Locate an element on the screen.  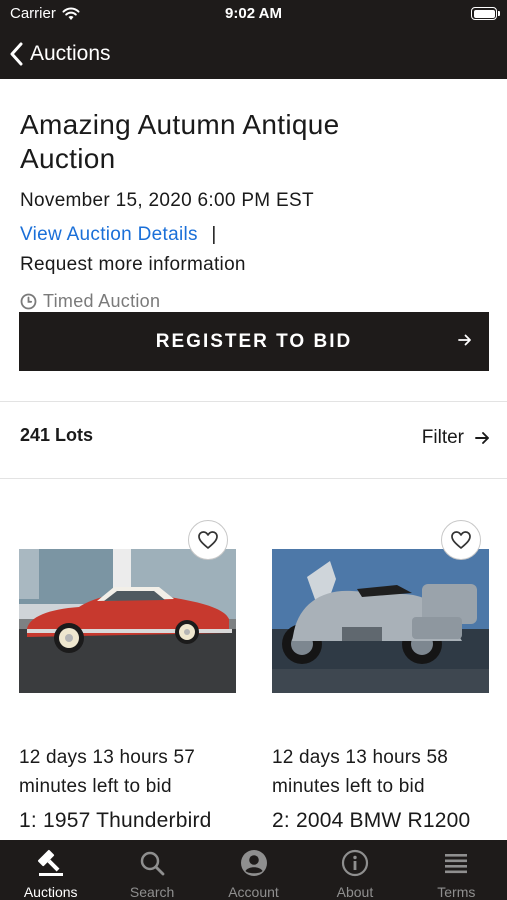
terms-icon is located at coordinates (456, 864).